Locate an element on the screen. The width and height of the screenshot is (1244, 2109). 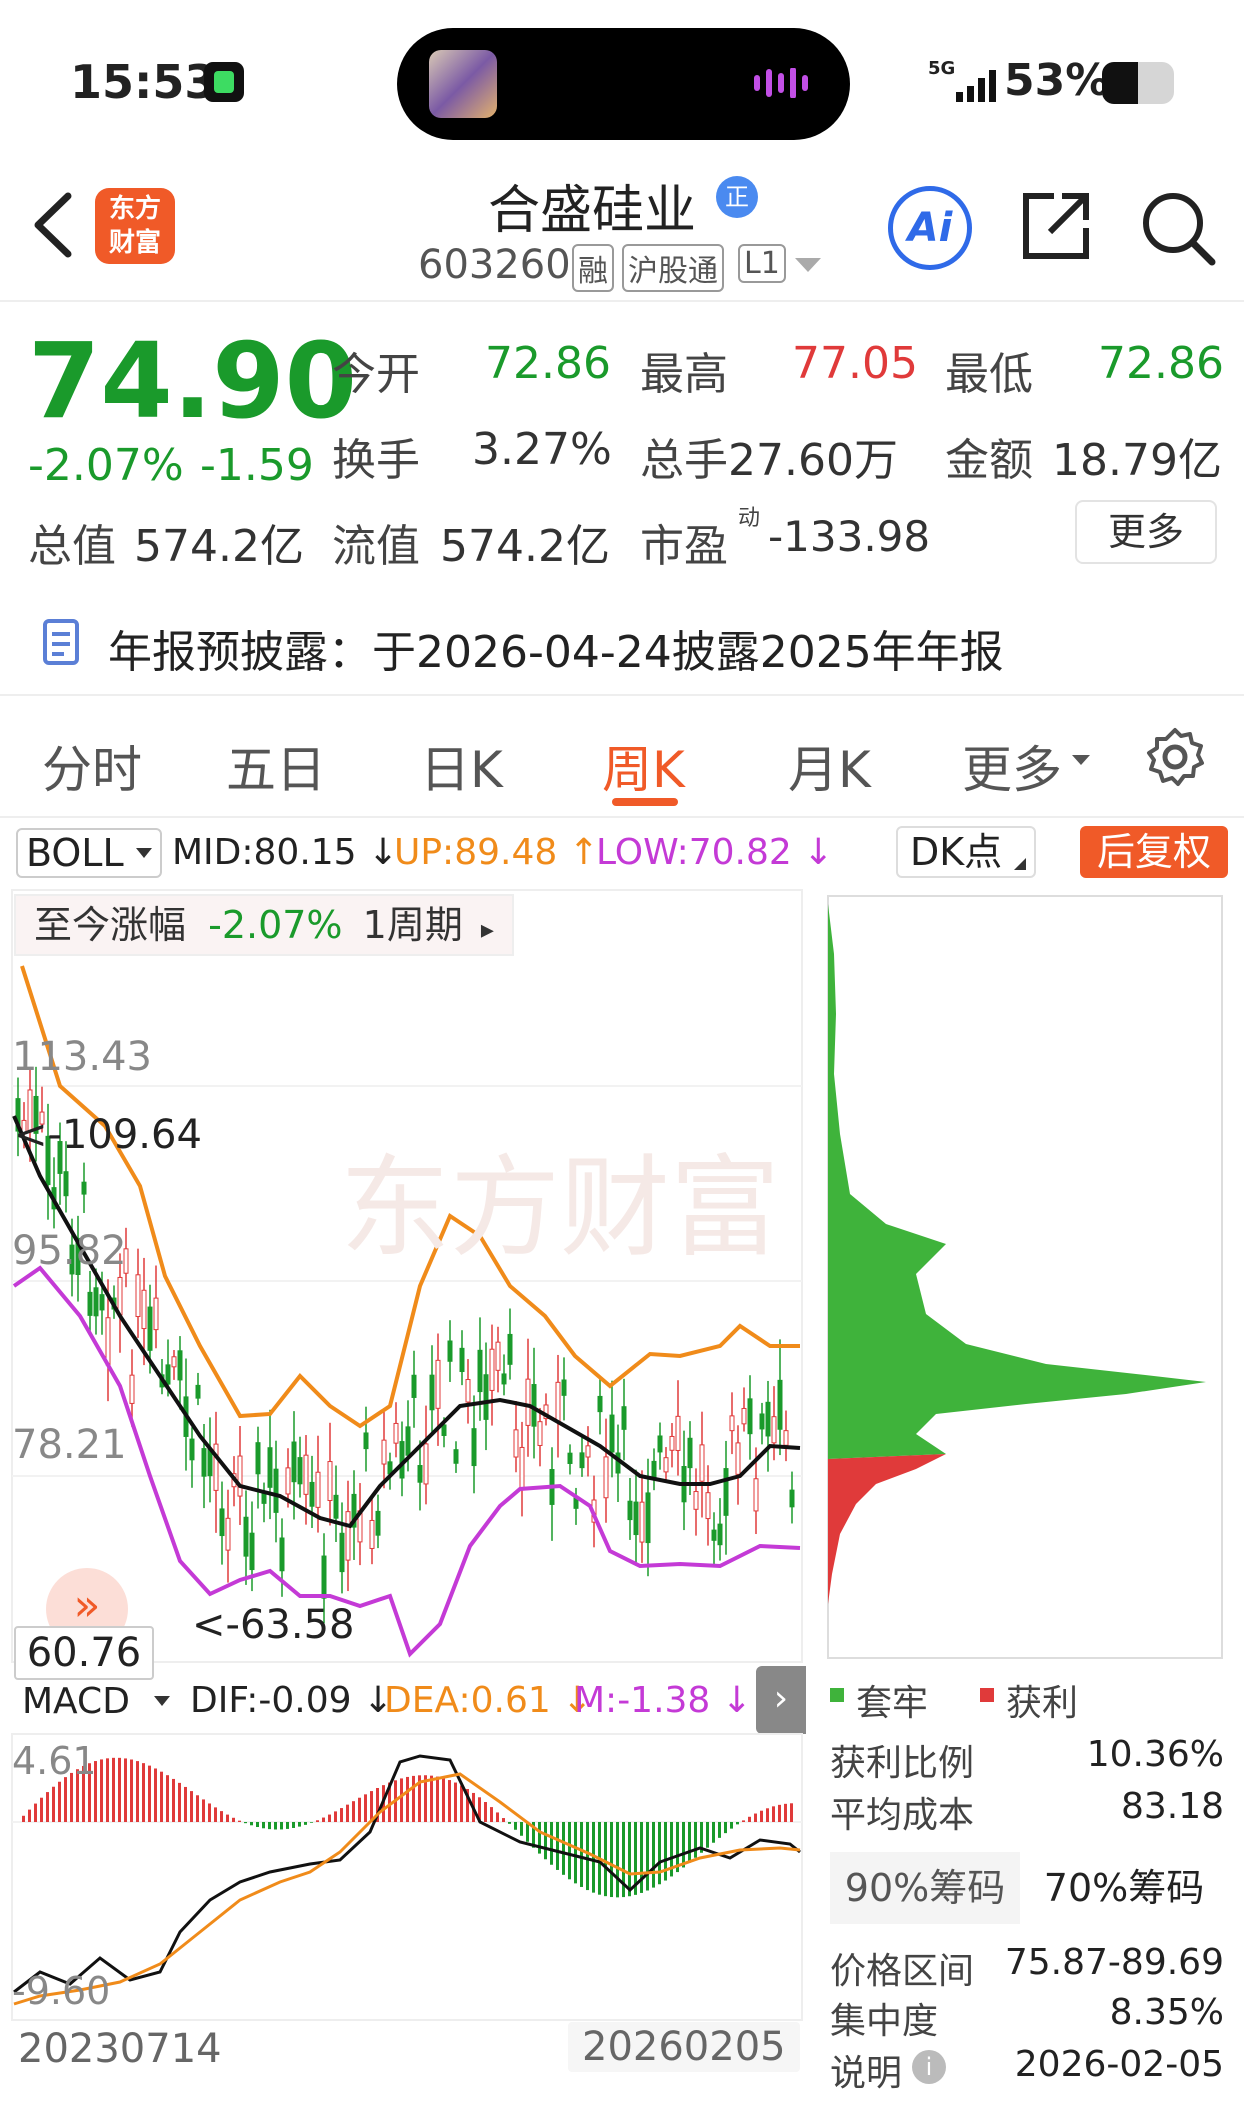
section-divider is located at coordinates (622, 695).